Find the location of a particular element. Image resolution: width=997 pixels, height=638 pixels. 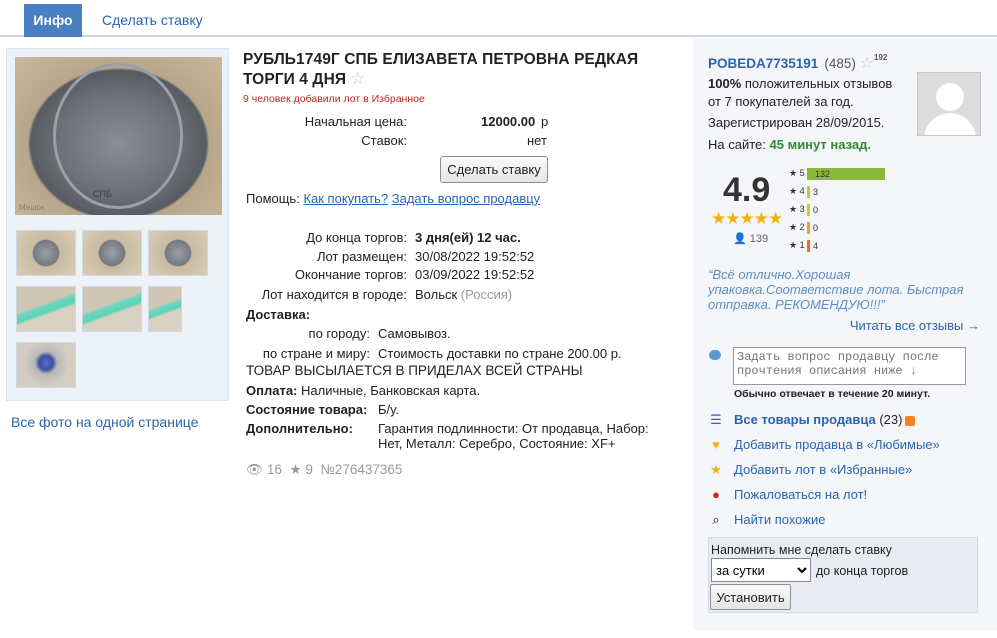

all-goods-row: Все товары продавца (23) is located at coordinates (825, 419).